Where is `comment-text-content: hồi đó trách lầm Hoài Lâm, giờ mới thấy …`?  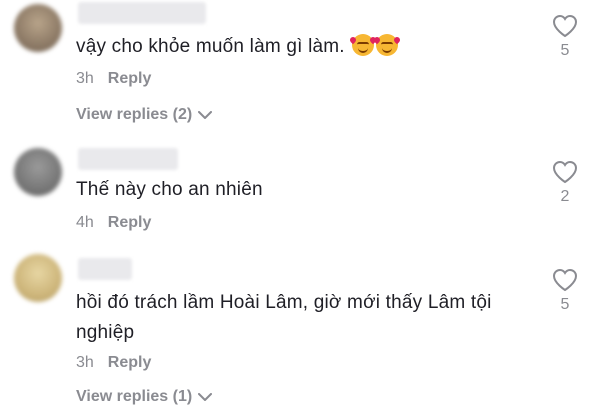
comment-text-content: hồi đó trách lầm Hoài Lâm, giờ mới thấy … is located at coordinates (284, 317).